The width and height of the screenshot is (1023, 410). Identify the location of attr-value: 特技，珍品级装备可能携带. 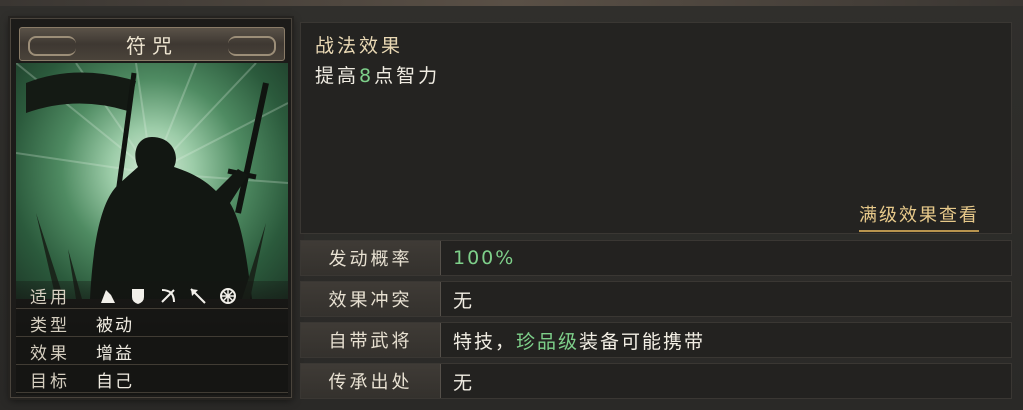
(573, 340).